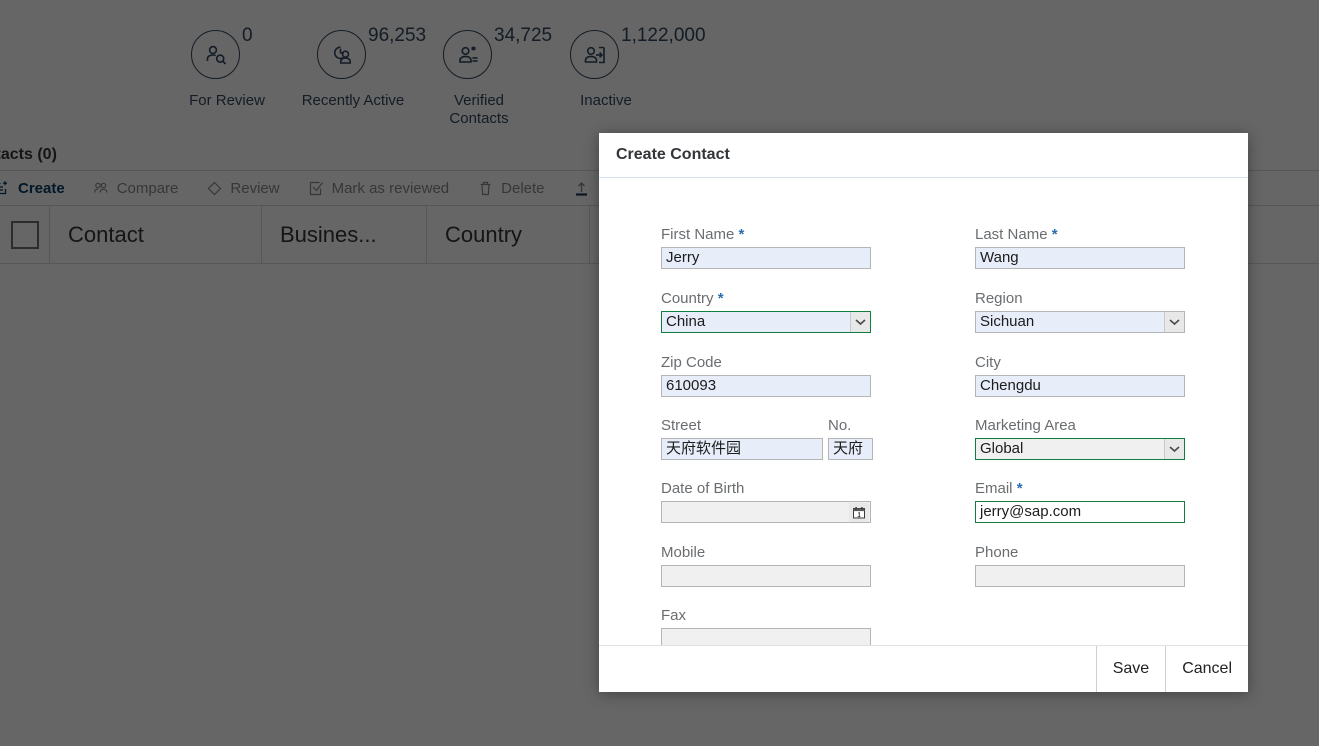 The height and width of the screenshot is (746, 1319). Describe the element at coordinates (683, 552) in the screenshot. I see `mobile-label: Mobile` at that location.